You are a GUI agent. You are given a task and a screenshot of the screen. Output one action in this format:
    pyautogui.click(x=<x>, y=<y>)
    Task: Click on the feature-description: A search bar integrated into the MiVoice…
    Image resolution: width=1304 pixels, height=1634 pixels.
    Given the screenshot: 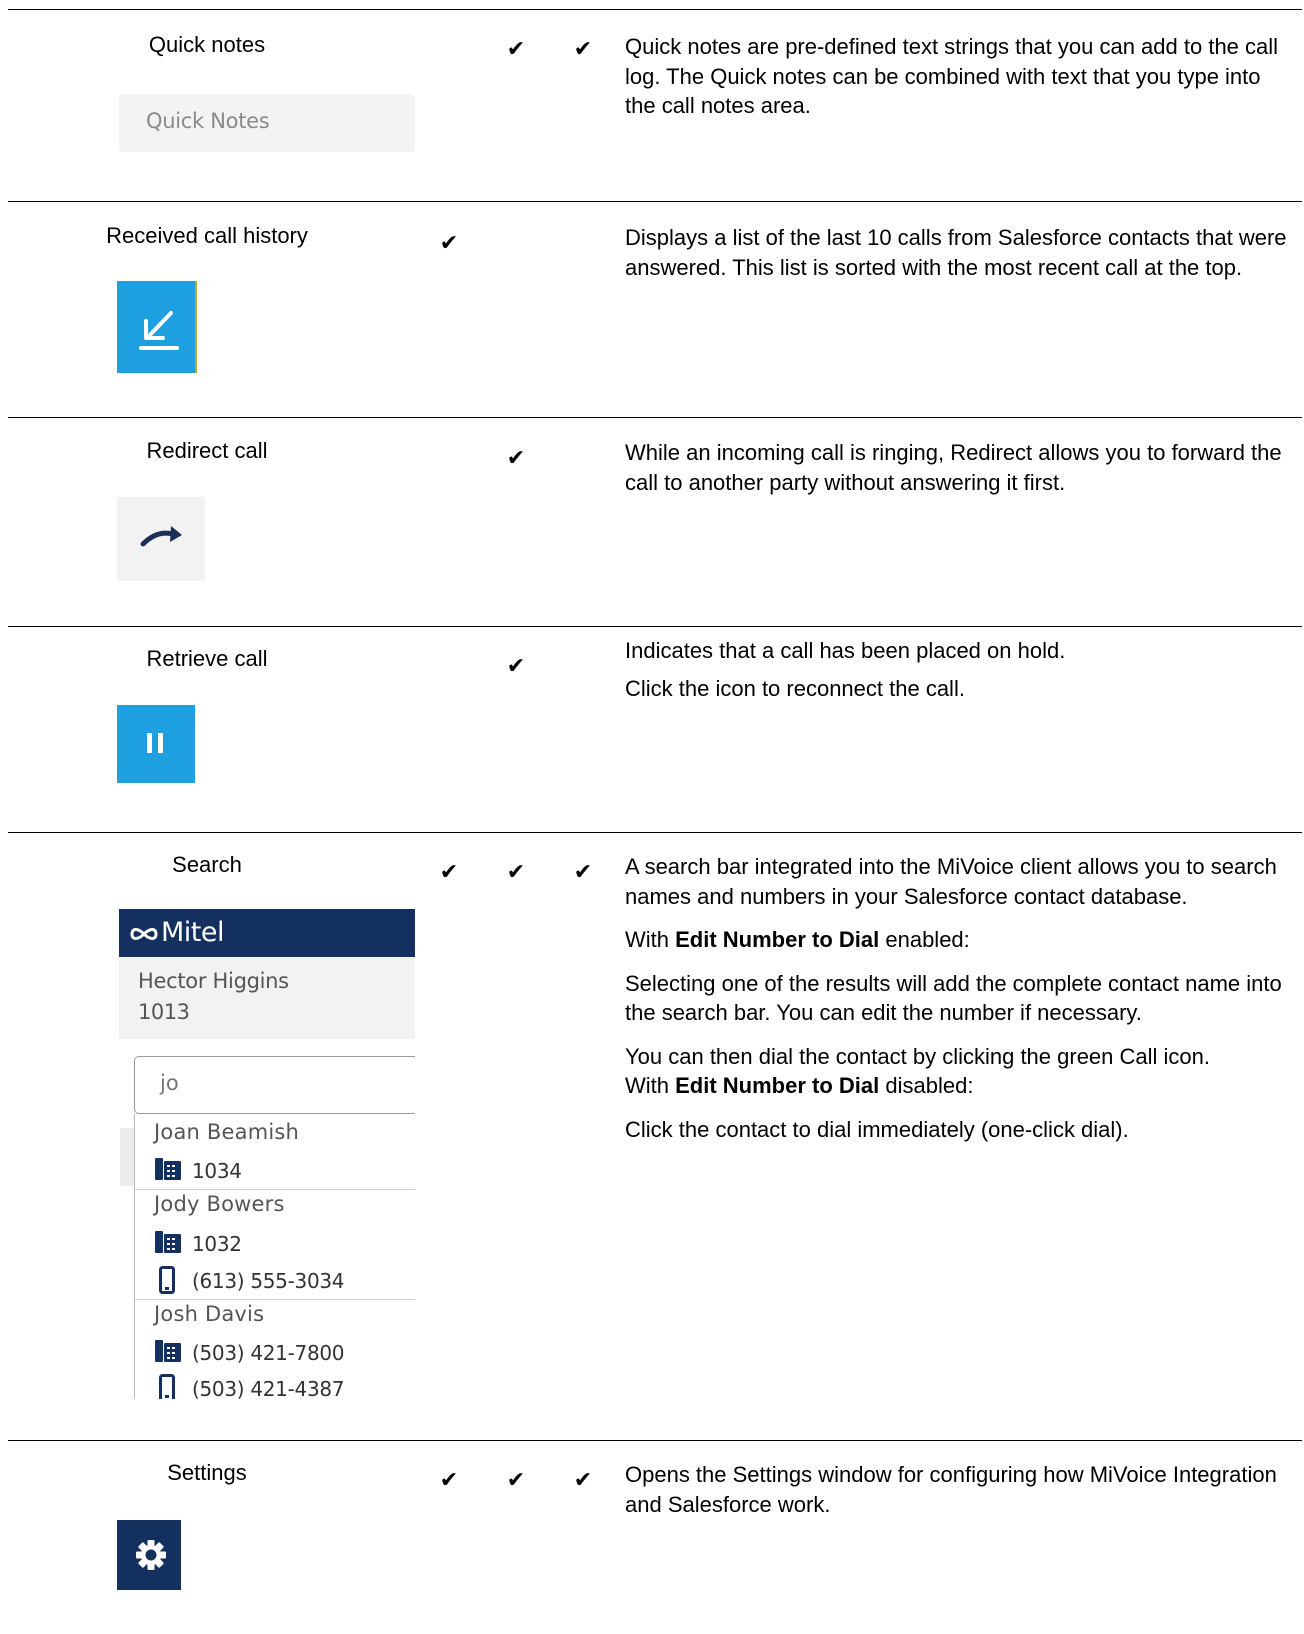 What is the action you would take?
    pyautogui.click(x=960, y=998)
    